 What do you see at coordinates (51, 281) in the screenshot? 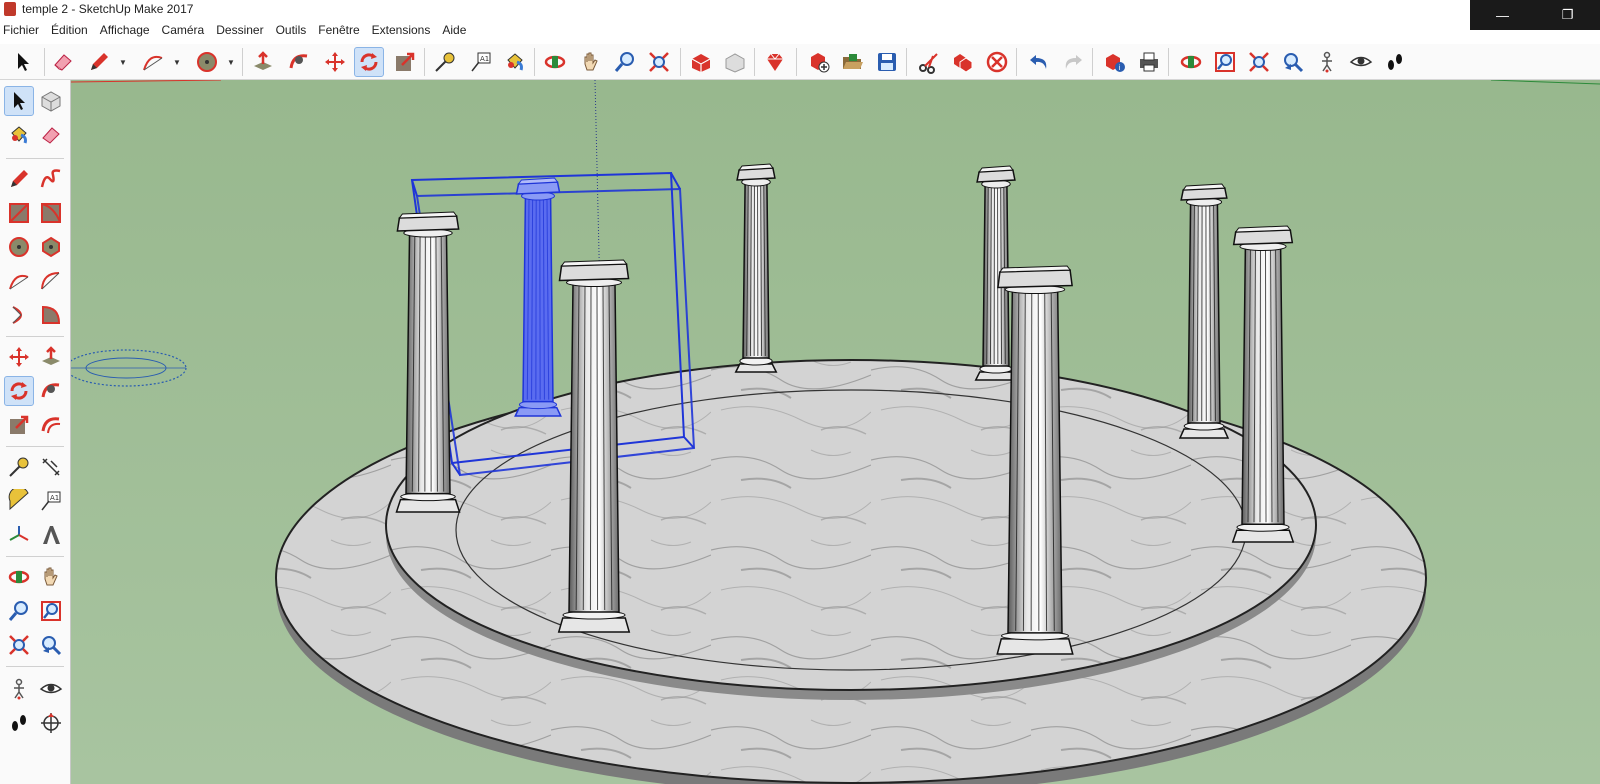
I see `left-2point-arc-tool` at bounding box center [51, 281].